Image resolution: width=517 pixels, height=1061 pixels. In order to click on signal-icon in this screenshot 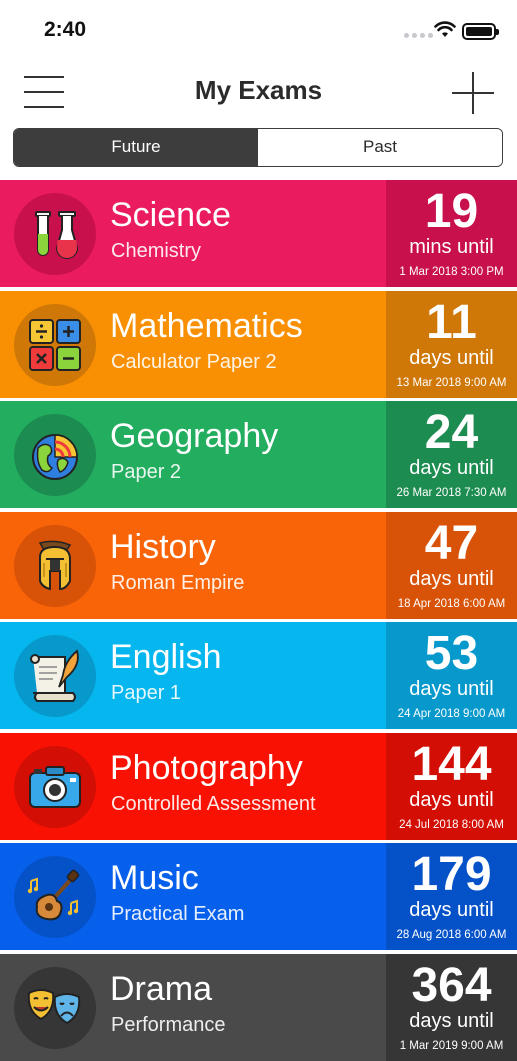, I will do `click(418, 35)`.